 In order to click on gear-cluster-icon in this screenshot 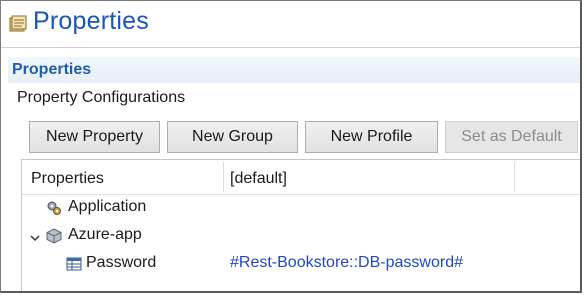, I will do `click(54, 208)`.